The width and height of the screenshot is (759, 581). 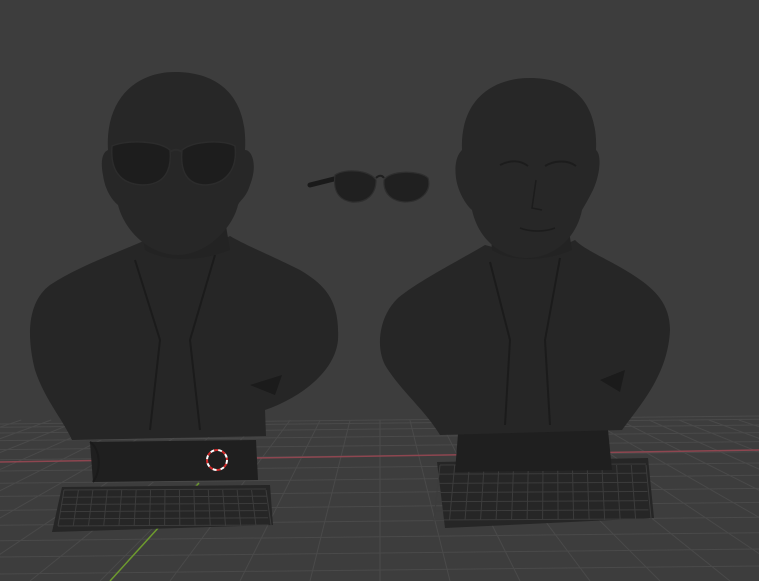 I want to click on torso-right, so click(x=524, y=337).